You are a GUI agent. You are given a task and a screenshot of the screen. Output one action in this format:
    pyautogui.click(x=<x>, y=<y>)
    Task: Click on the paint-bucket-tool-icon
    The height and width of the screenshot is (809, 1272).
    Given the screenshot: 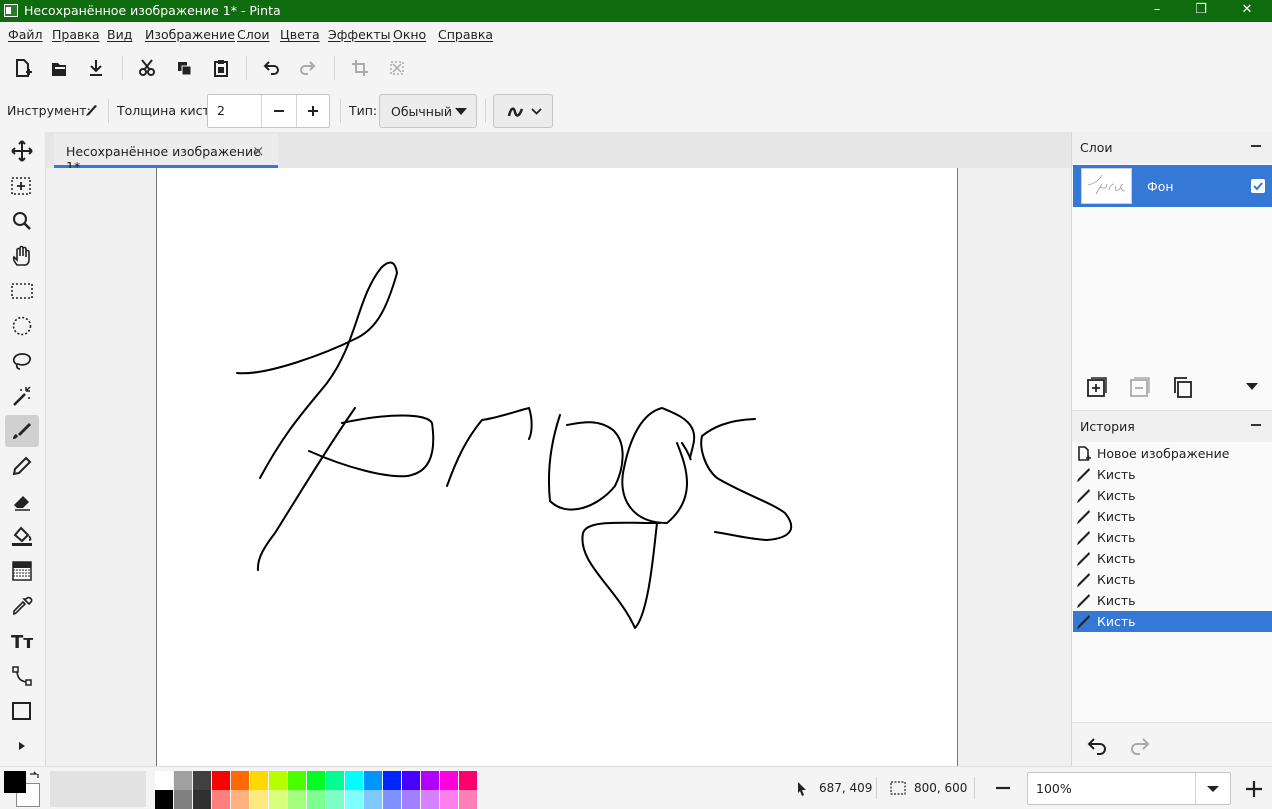 What is the action you would take?
    pyautogui.click(x=22, y=536)
    